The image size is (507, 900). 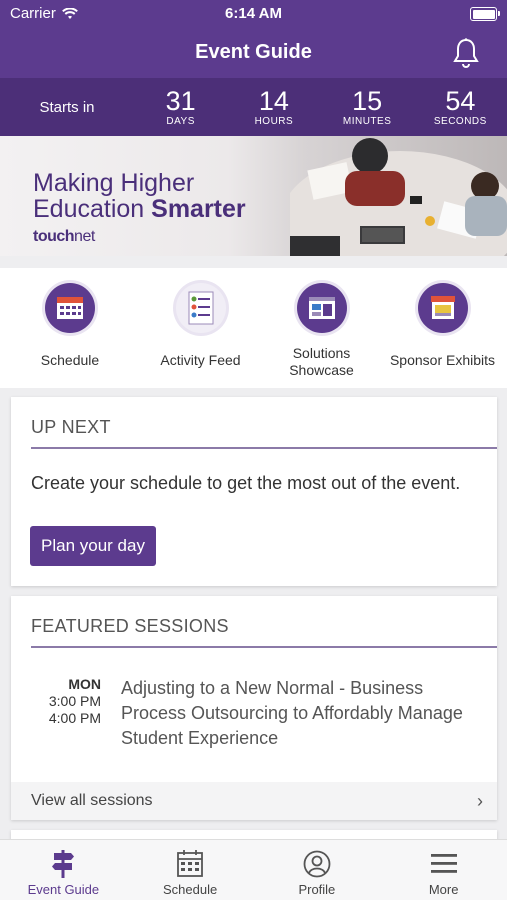 I want to click on countdown-label: Starts in, so click(x=67, y=107).